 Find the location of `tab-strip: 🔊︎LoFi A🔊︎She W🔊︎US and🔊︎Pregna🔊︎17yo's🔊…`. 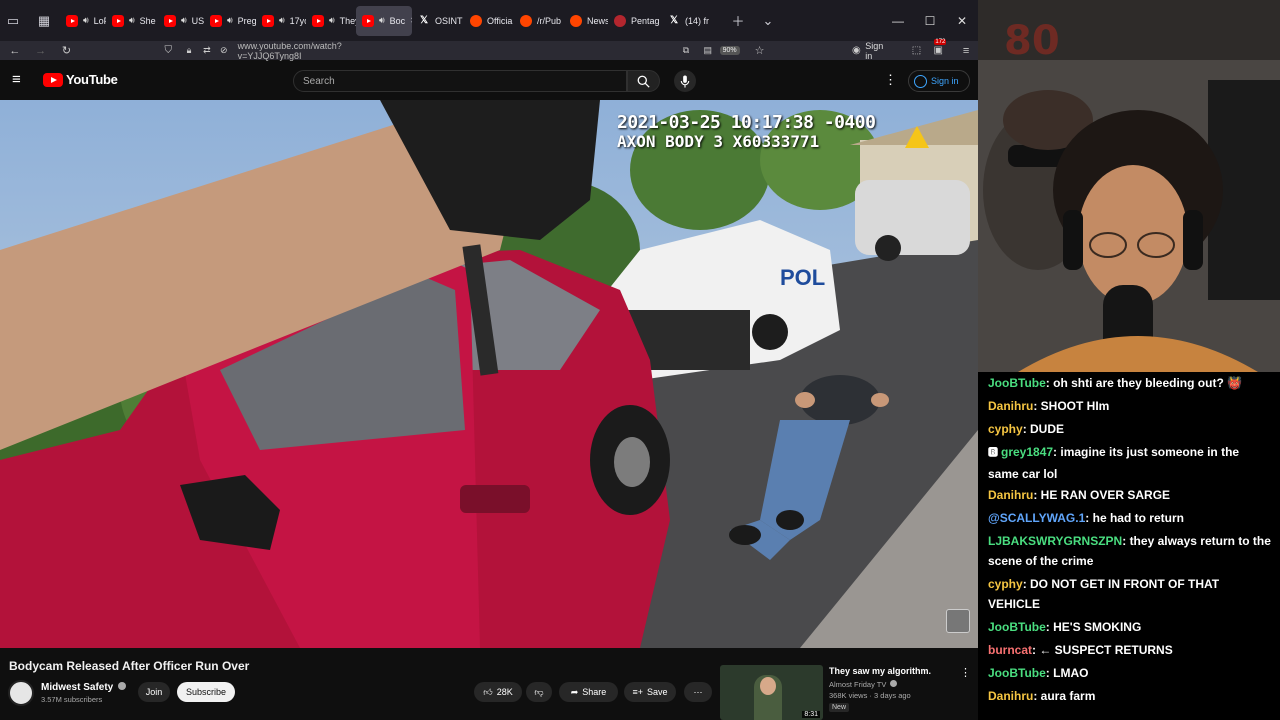

tab-strip: 🔊︎LoFi A🔊︎She W🔊︎US and🔊︎Pregna🔊︎17yo's🔊… is located at coordinates (387, 20).